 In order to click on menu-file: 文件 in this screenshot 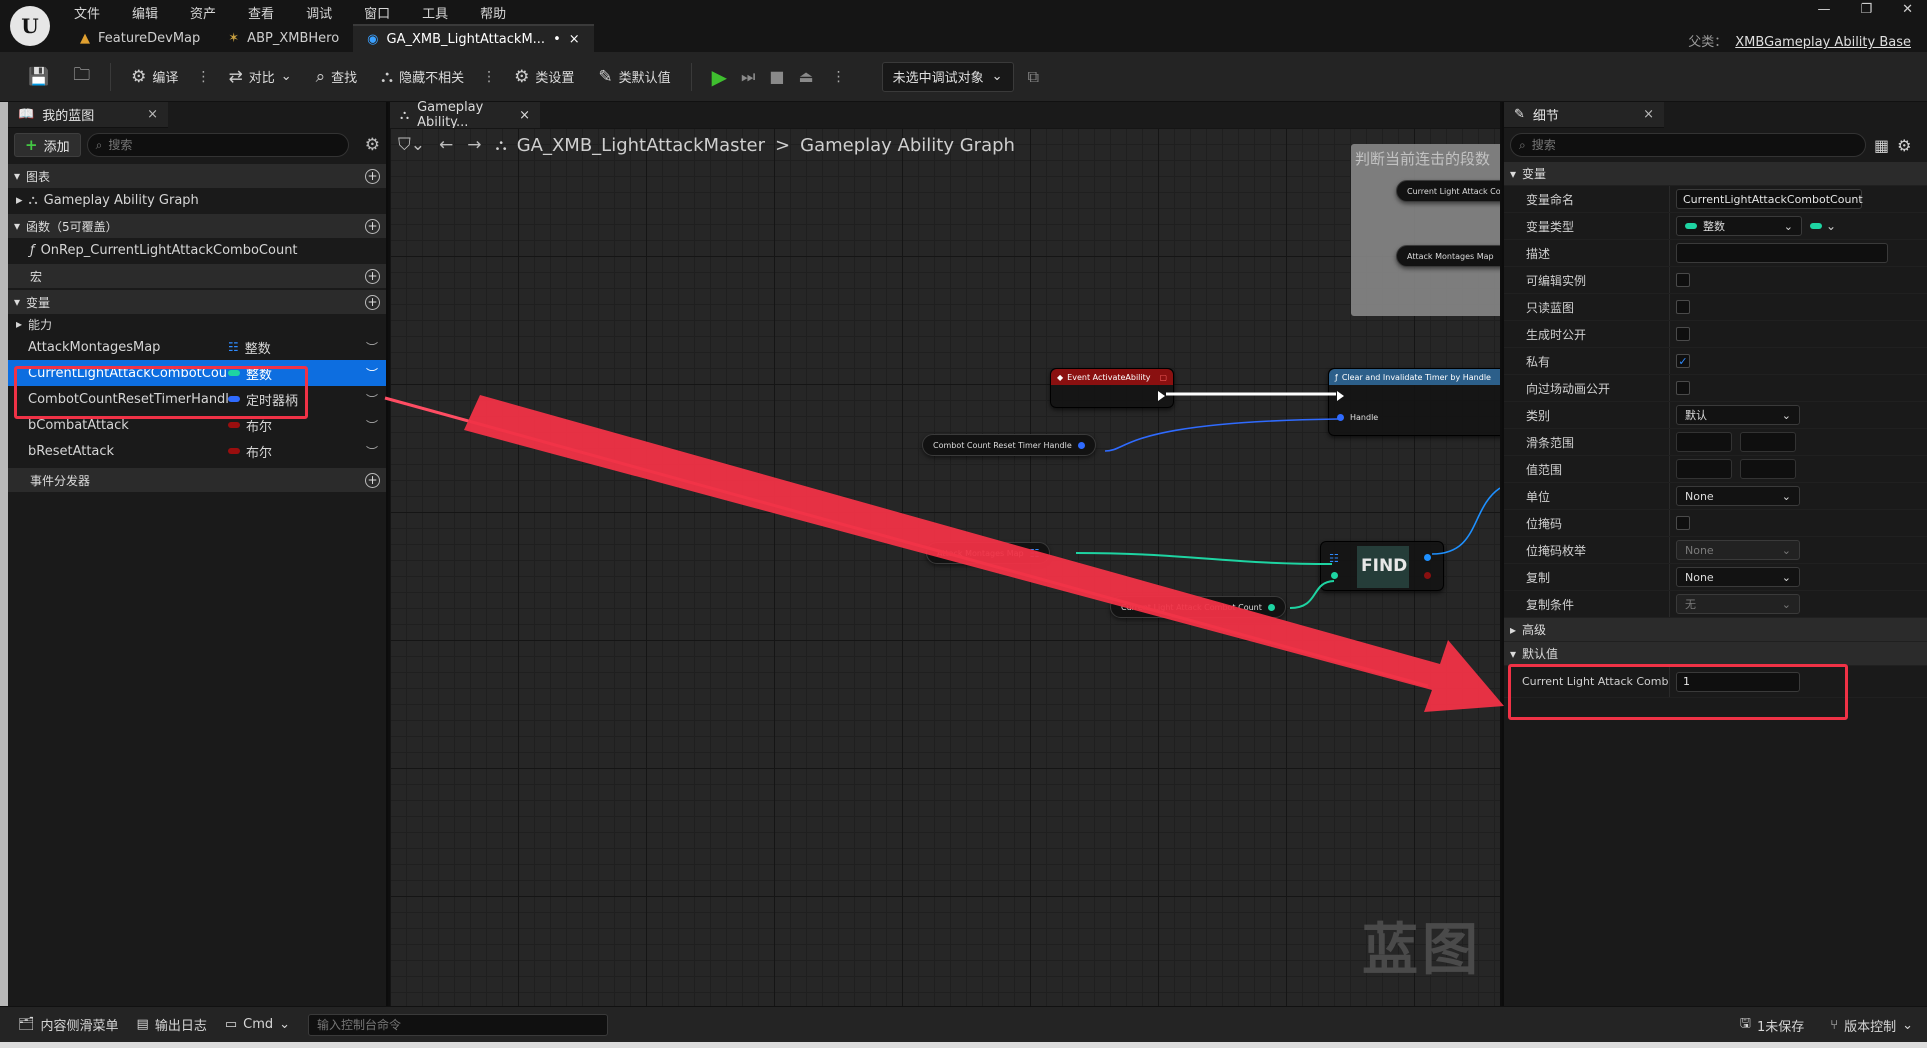, I will do `click(87, 12)`.